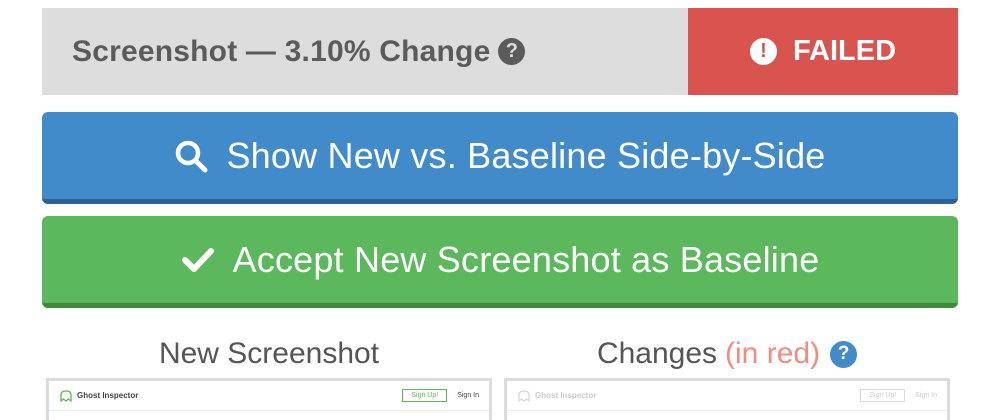 The height and width of the screenshot is (420, 1000). Describe the element at coordinates (526, 155) in the screenshot. I see `show-side-by-side-label: Show New vs. Baseline Side-by-Side` at that location.